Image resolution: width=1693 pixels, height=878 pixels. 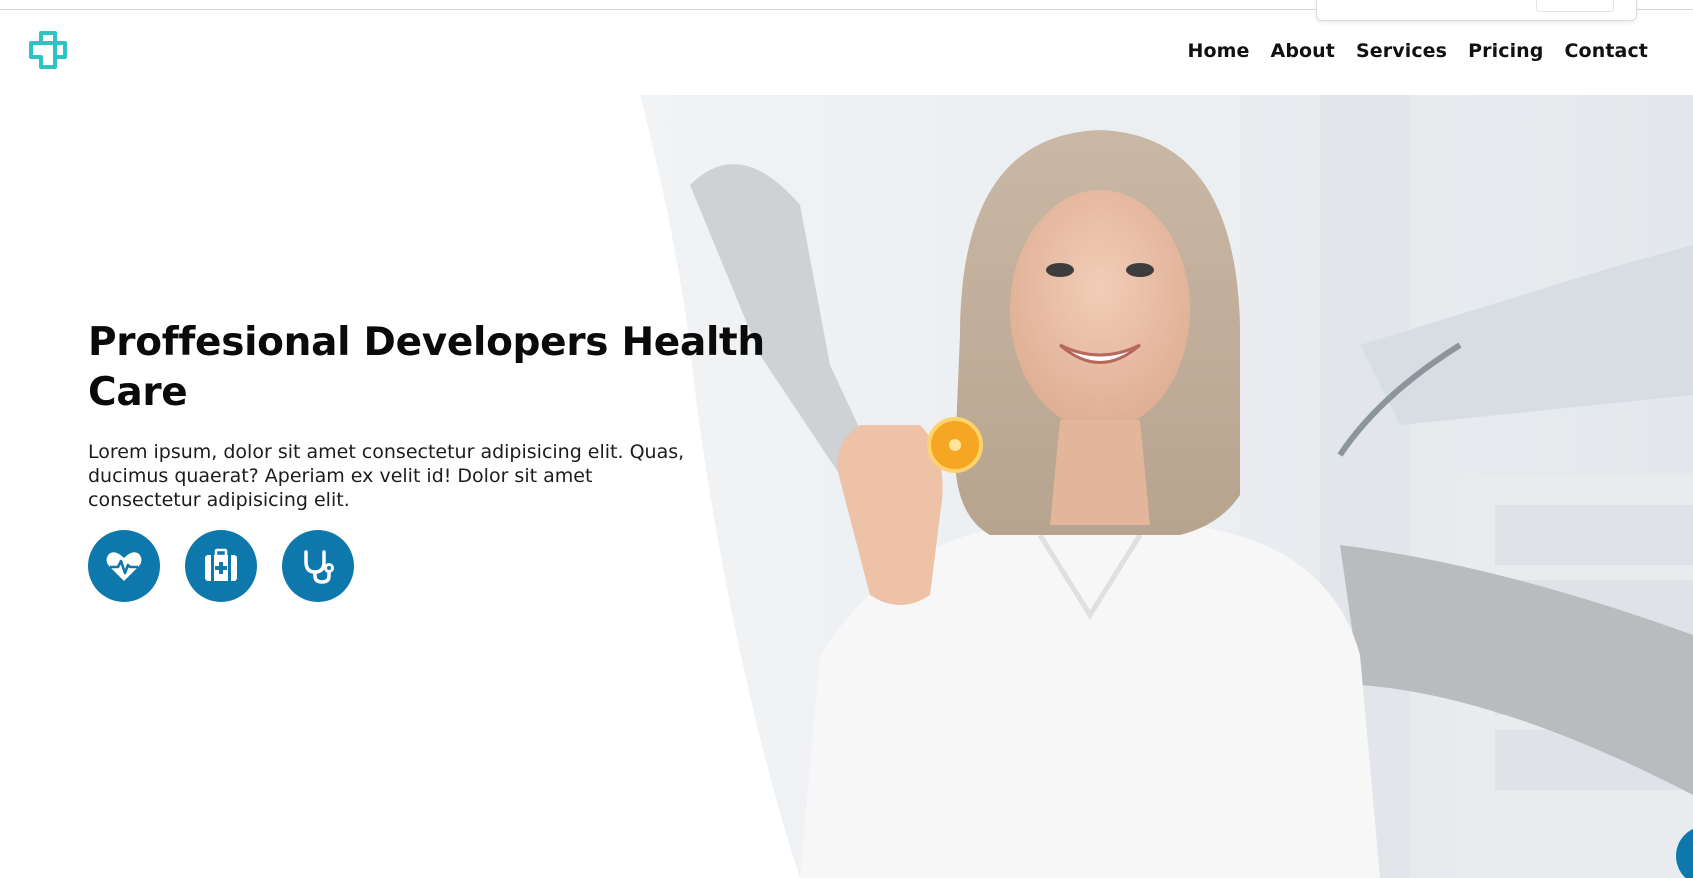 What do you see at coordinates (426, 367) in the screenshot?
I see `hero-title: Proffesional Developers Health Care` at bounding box center [426, 367].